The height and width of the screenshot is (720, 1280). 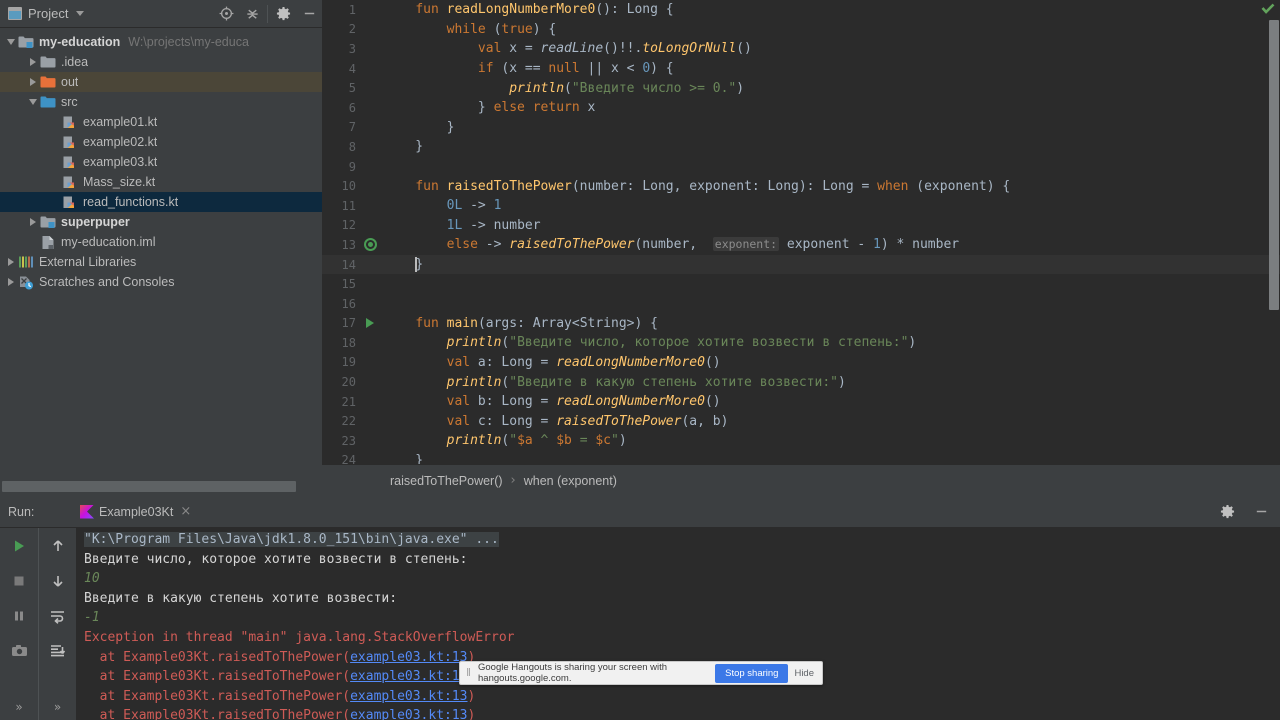 What do you see at coordinates (801, 264) in the screenshot?
I see `code-line: 14 }` at bounding box center [801, 264].